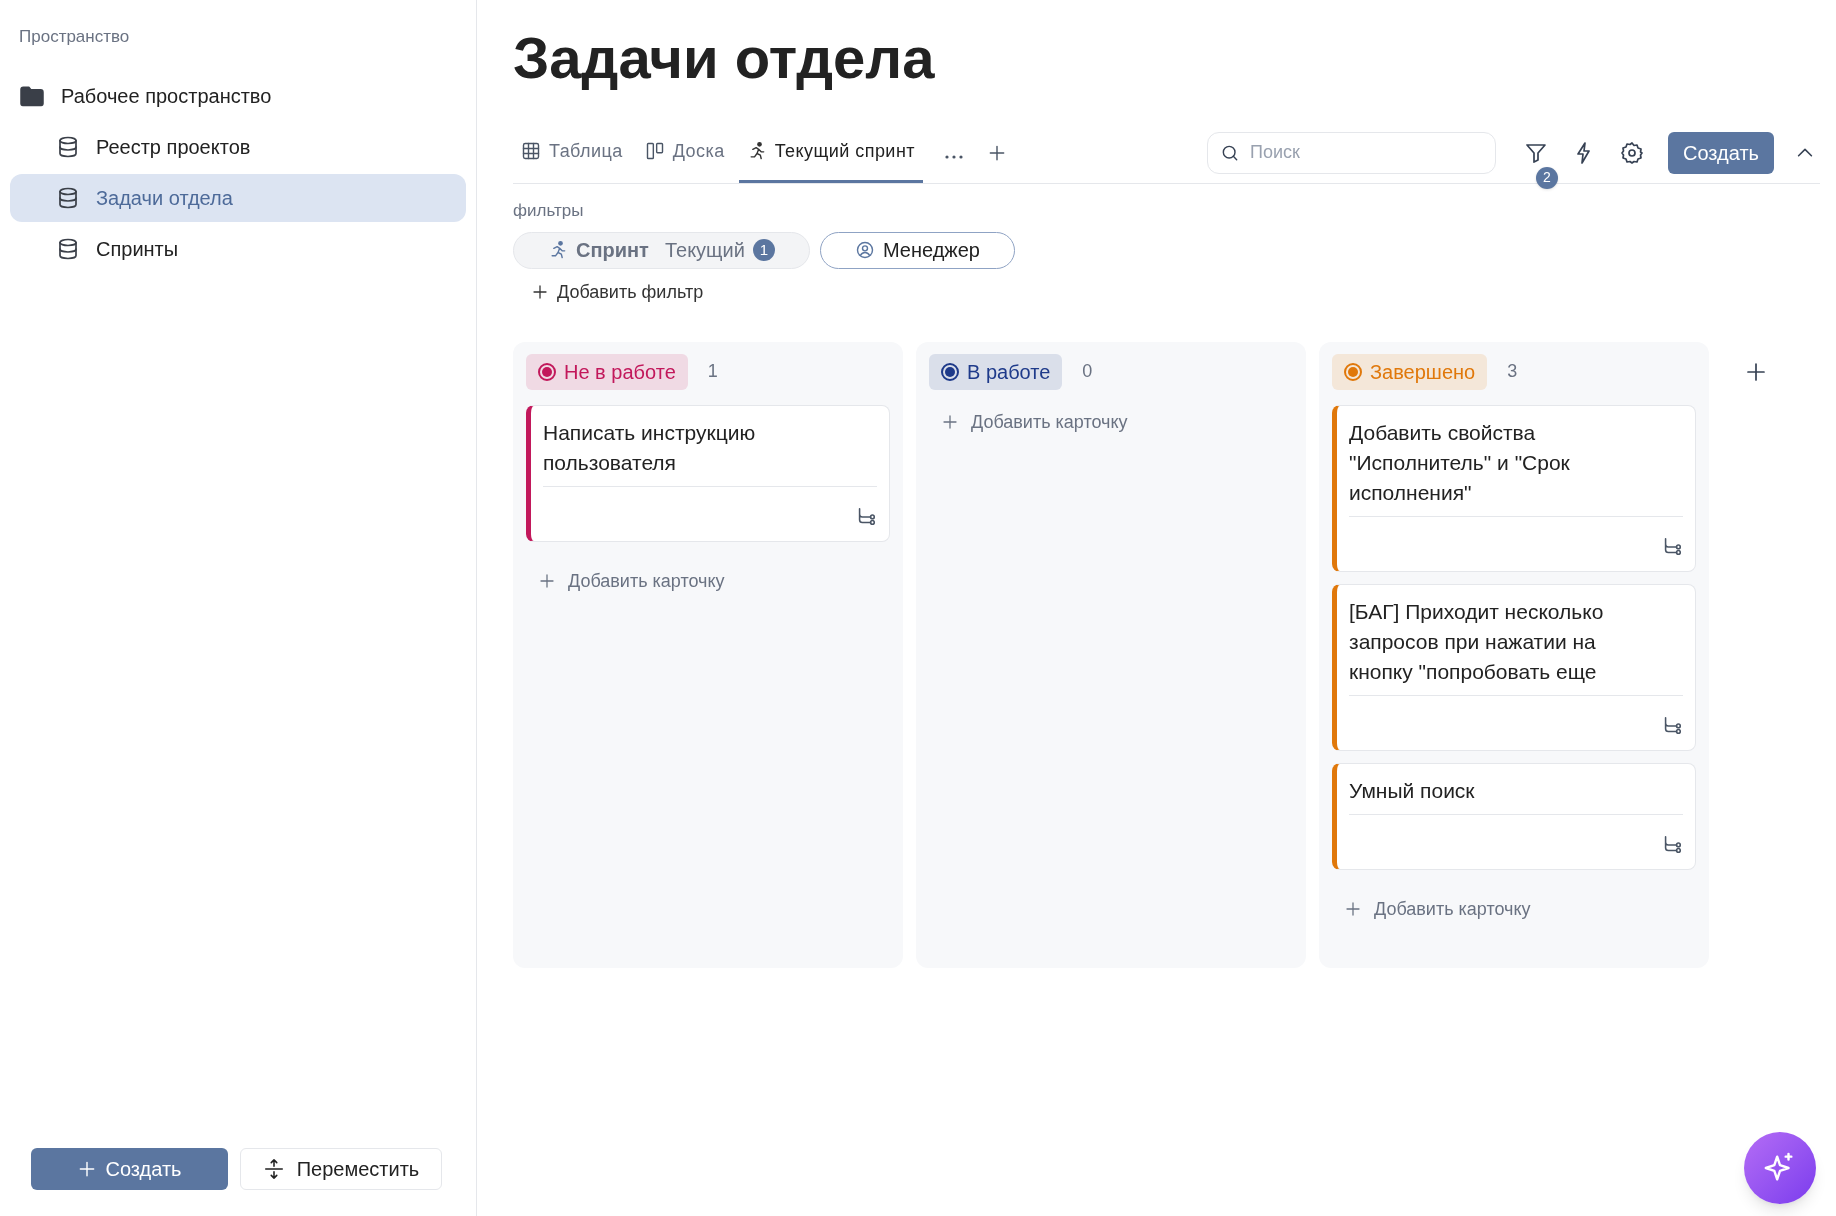  Describe the element at coordinates (1512, 371) in the screenshot. I see `card-count: 3` at that location.